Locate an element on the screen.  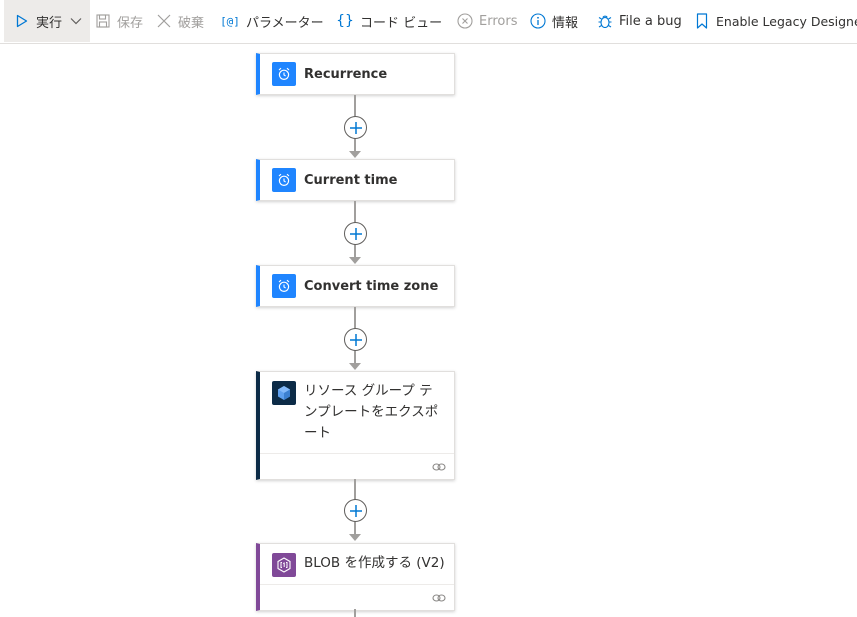
resource-cube-icon is located at coordinates (284, 393).